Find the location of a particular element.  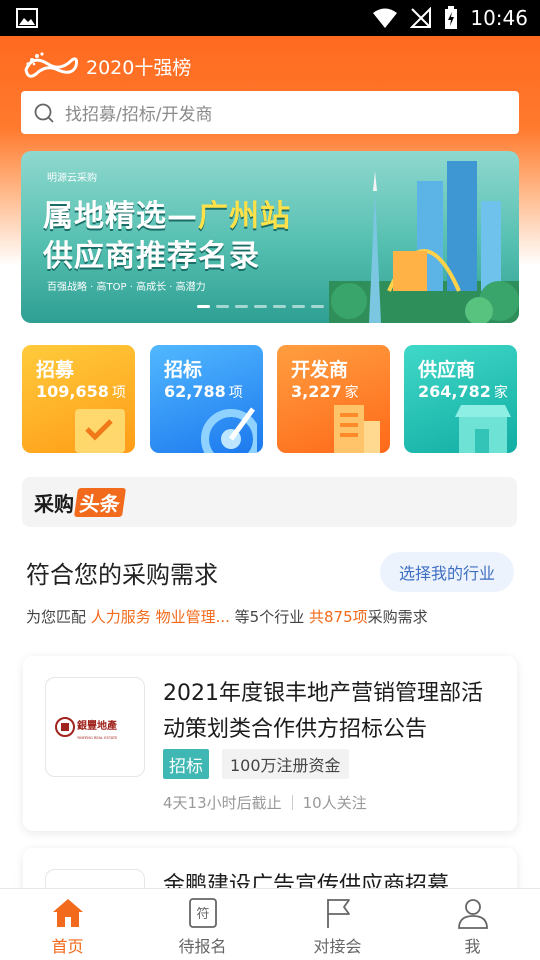

mingyuan-logo-icon is located at coordinates (51, 65).